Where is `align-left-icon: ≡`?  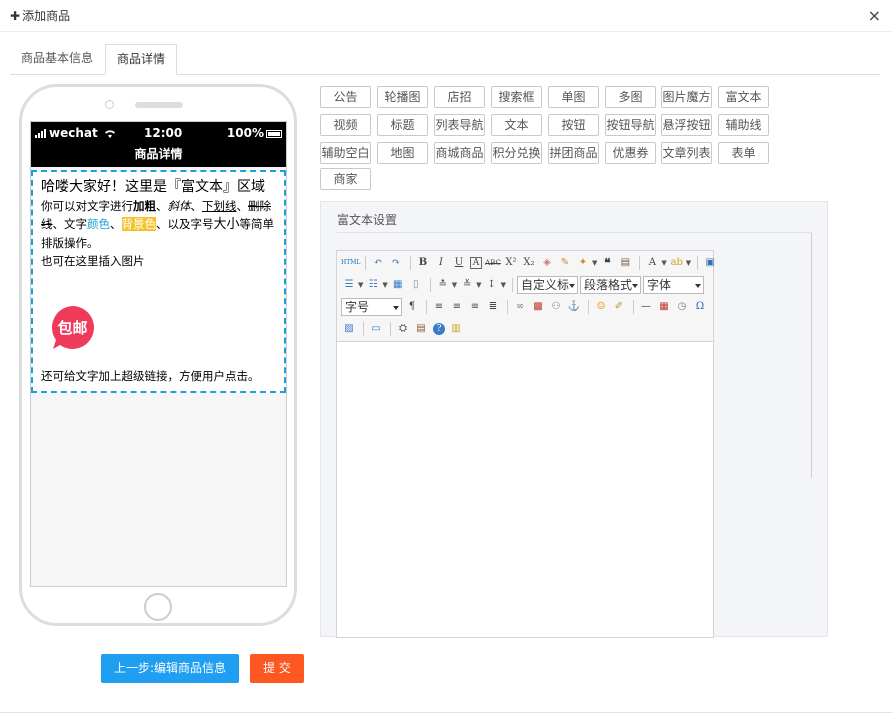
align-left-icon: ≡ is located at coordinates (439, 307).